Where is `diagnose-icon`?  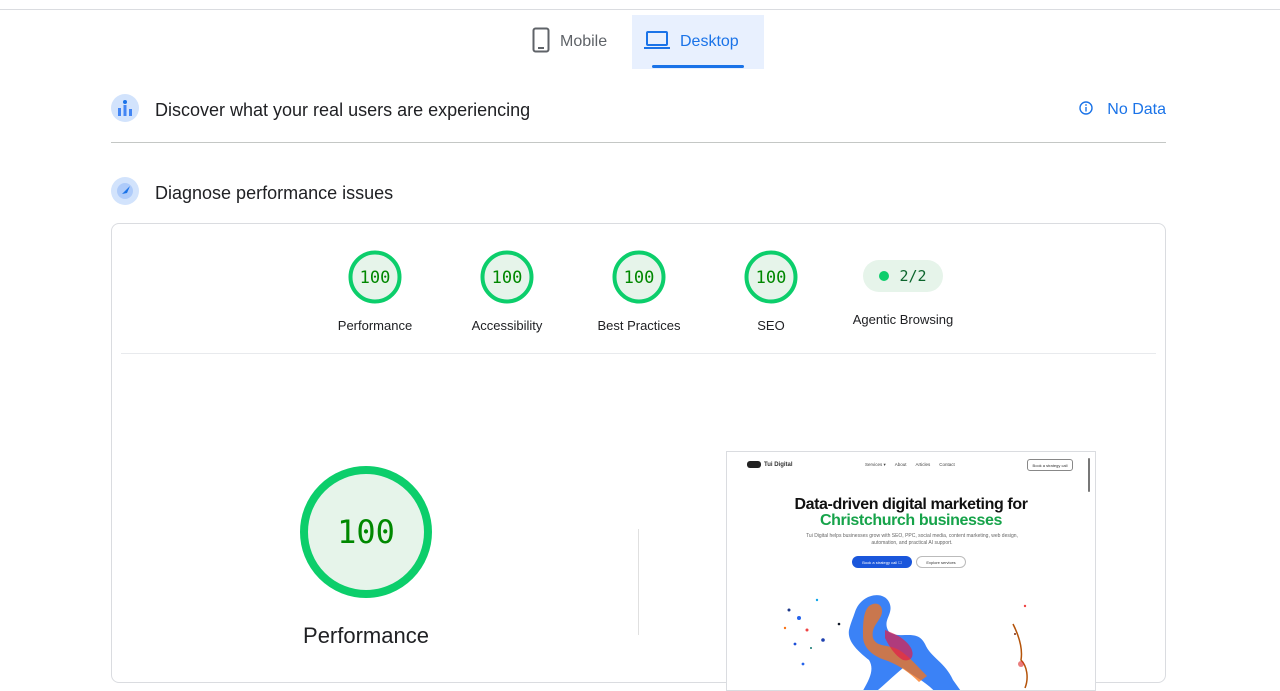
diagnose-icon is located at coordinates (125, 193).